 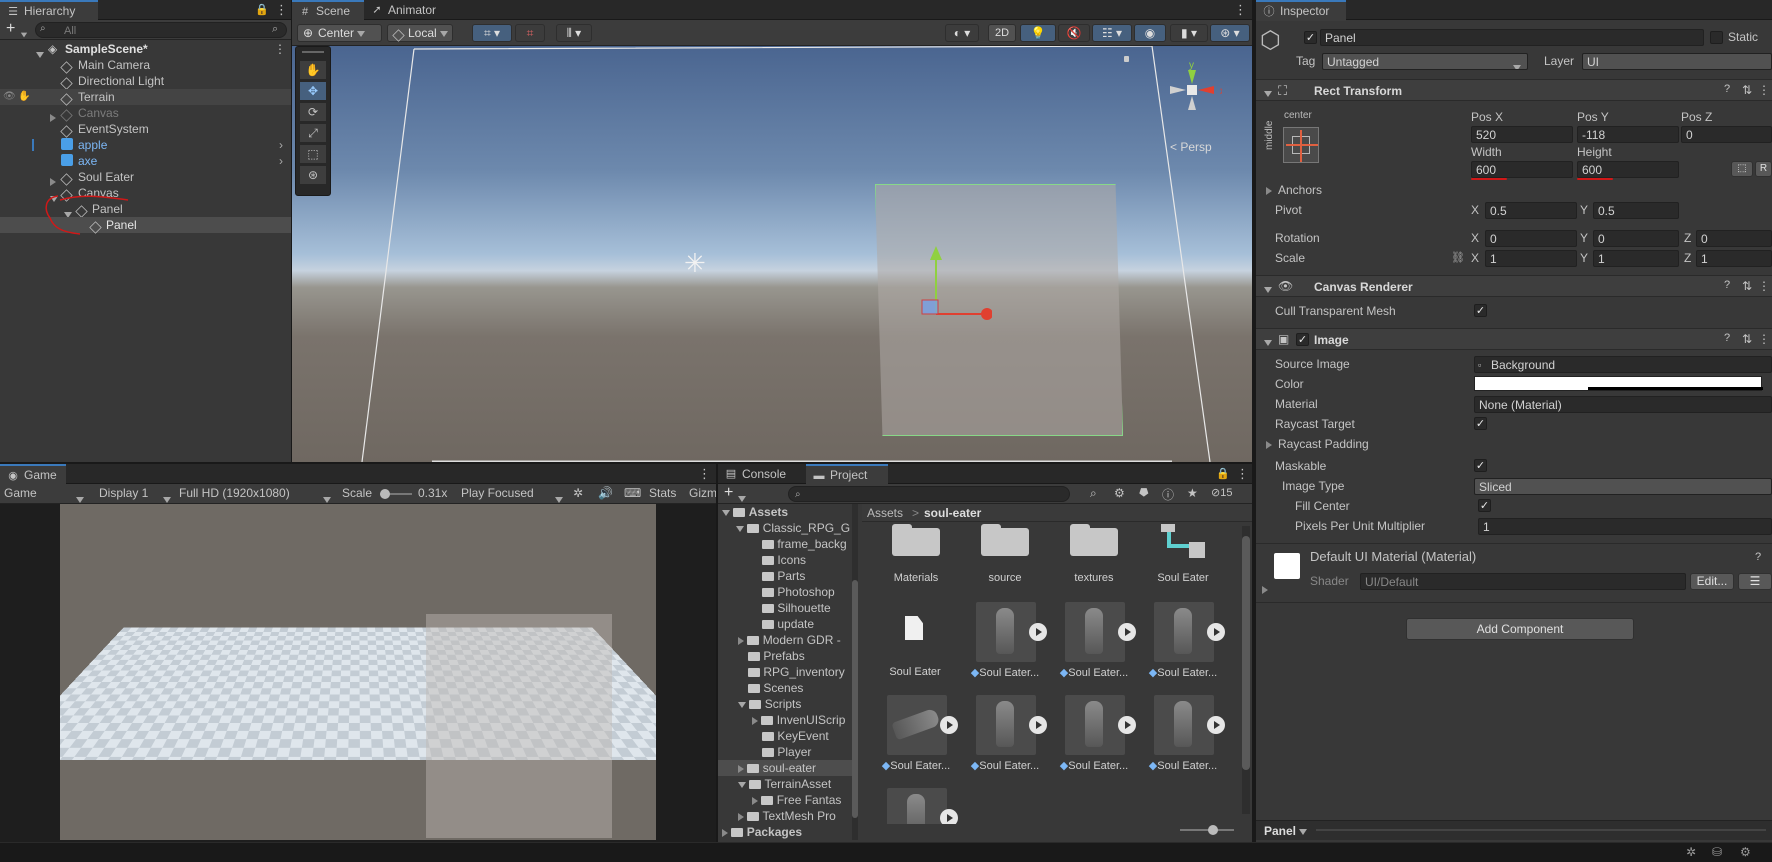 What do you see at coordinates (1717, 852) in the screenshot?
I see `cache-server-icon: ⛁` at bounding box center [1717, 852].